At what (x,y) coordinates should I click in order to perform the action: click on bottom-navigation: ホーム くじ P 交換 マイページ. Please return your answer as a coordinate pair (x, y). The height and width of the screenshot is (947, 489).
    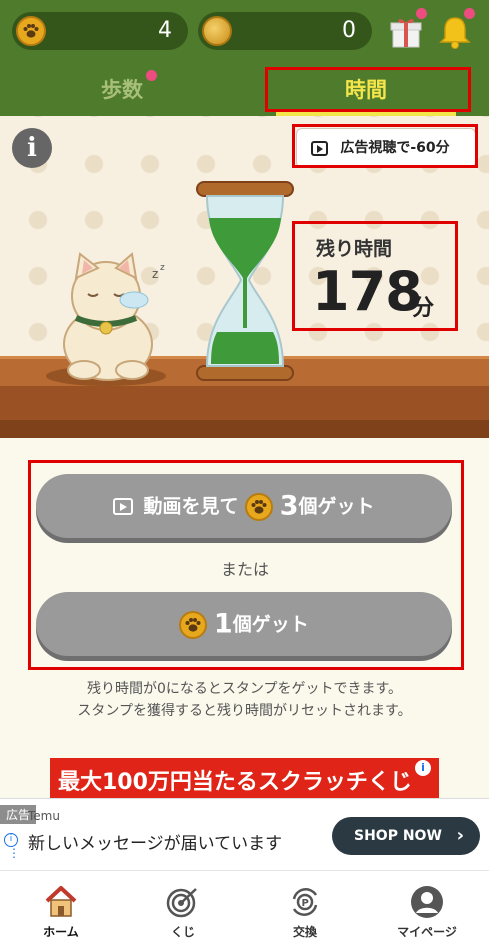
    Looking at the image, I should click on (244, 908).